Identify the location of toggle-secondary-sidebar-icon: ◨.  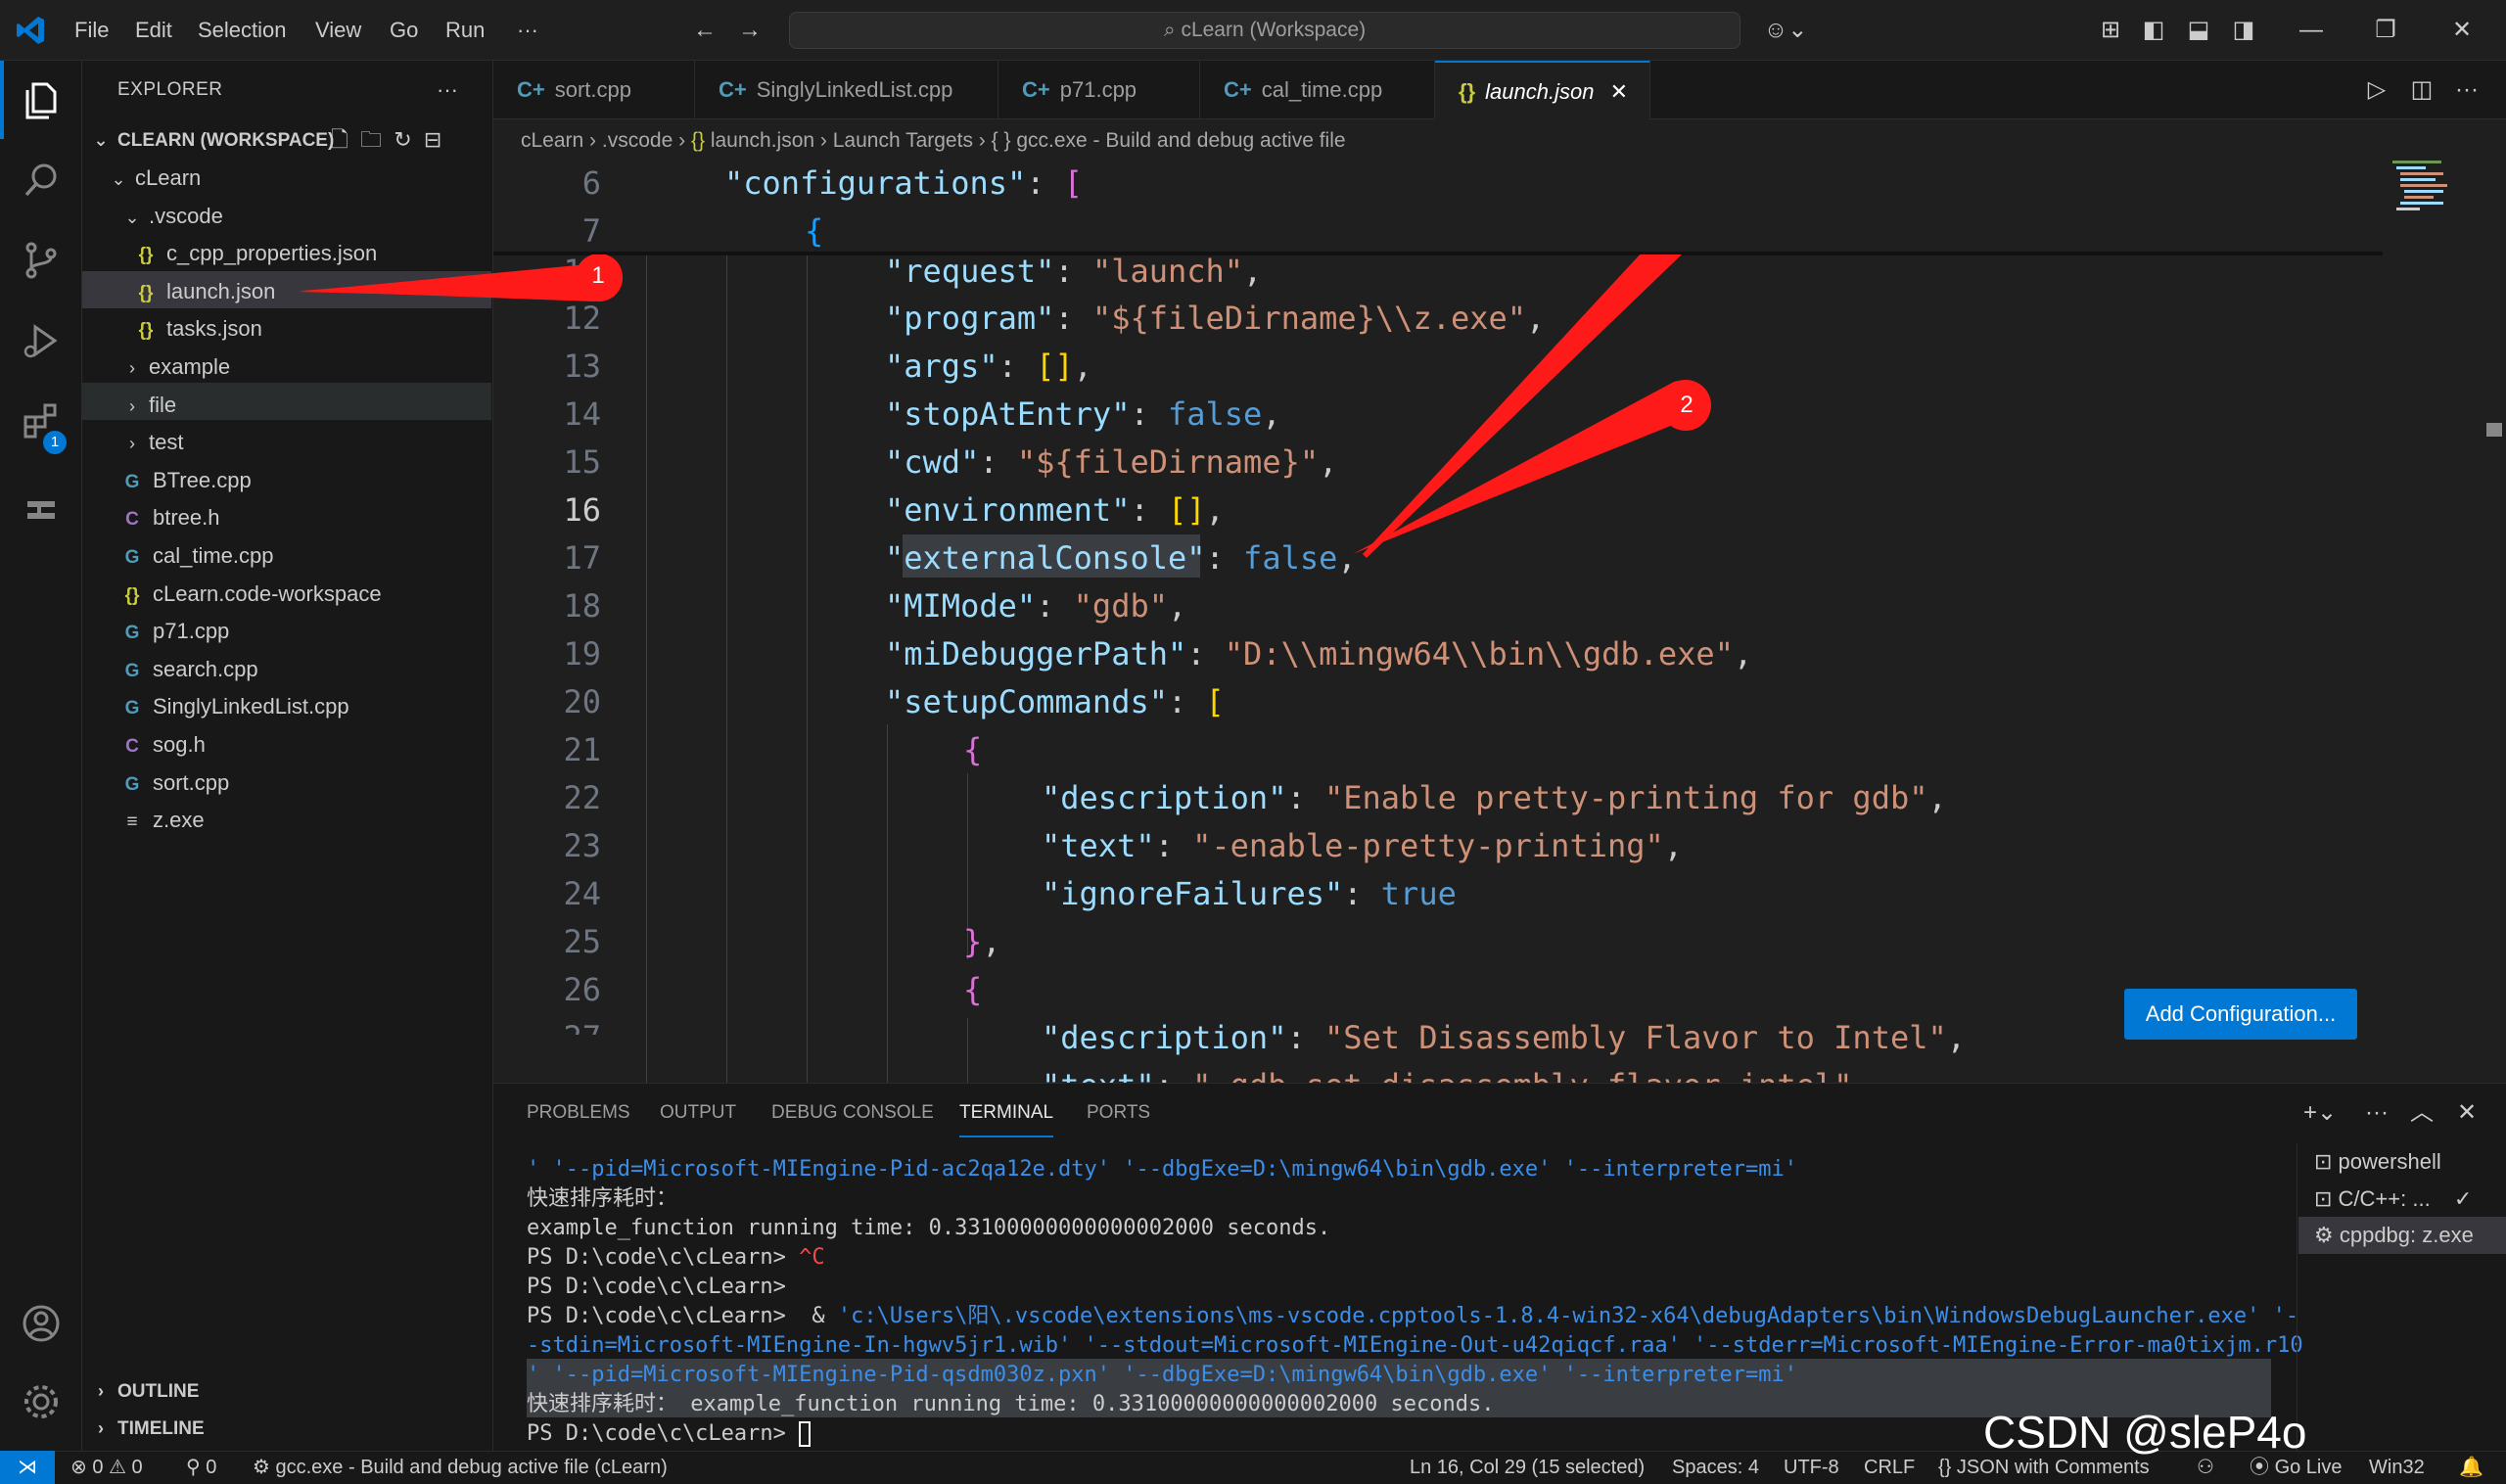
(2243, 30).